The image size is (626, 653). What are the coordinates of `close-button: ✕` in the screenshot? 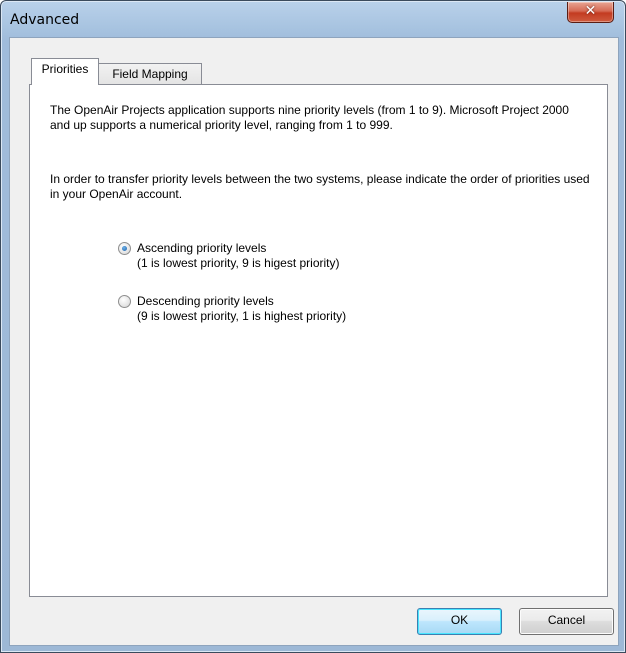 It's located at (590, 12).